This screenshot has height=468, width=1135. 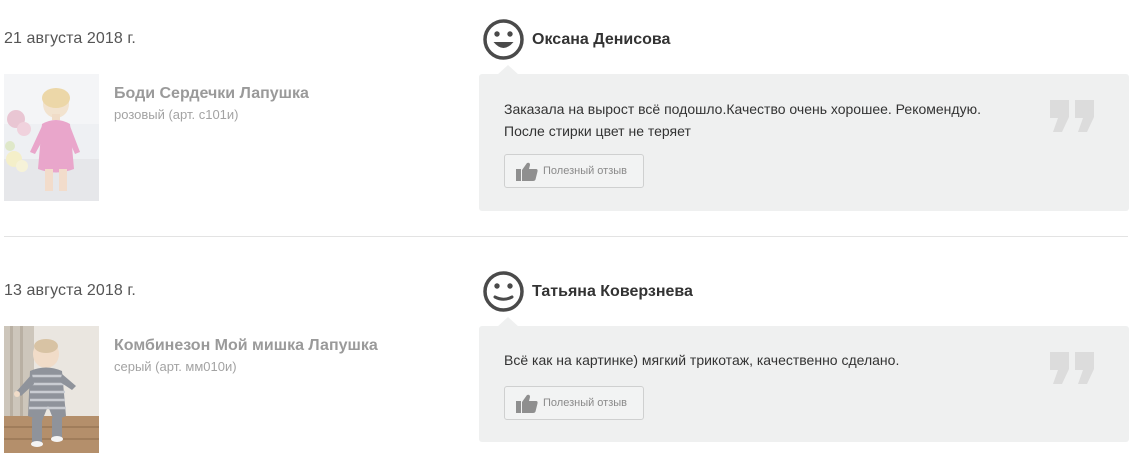 What do you see at coordinates (503, 39) in the screenshot?
I see `smiley-happy-icon` at bounding box center [503, 39].